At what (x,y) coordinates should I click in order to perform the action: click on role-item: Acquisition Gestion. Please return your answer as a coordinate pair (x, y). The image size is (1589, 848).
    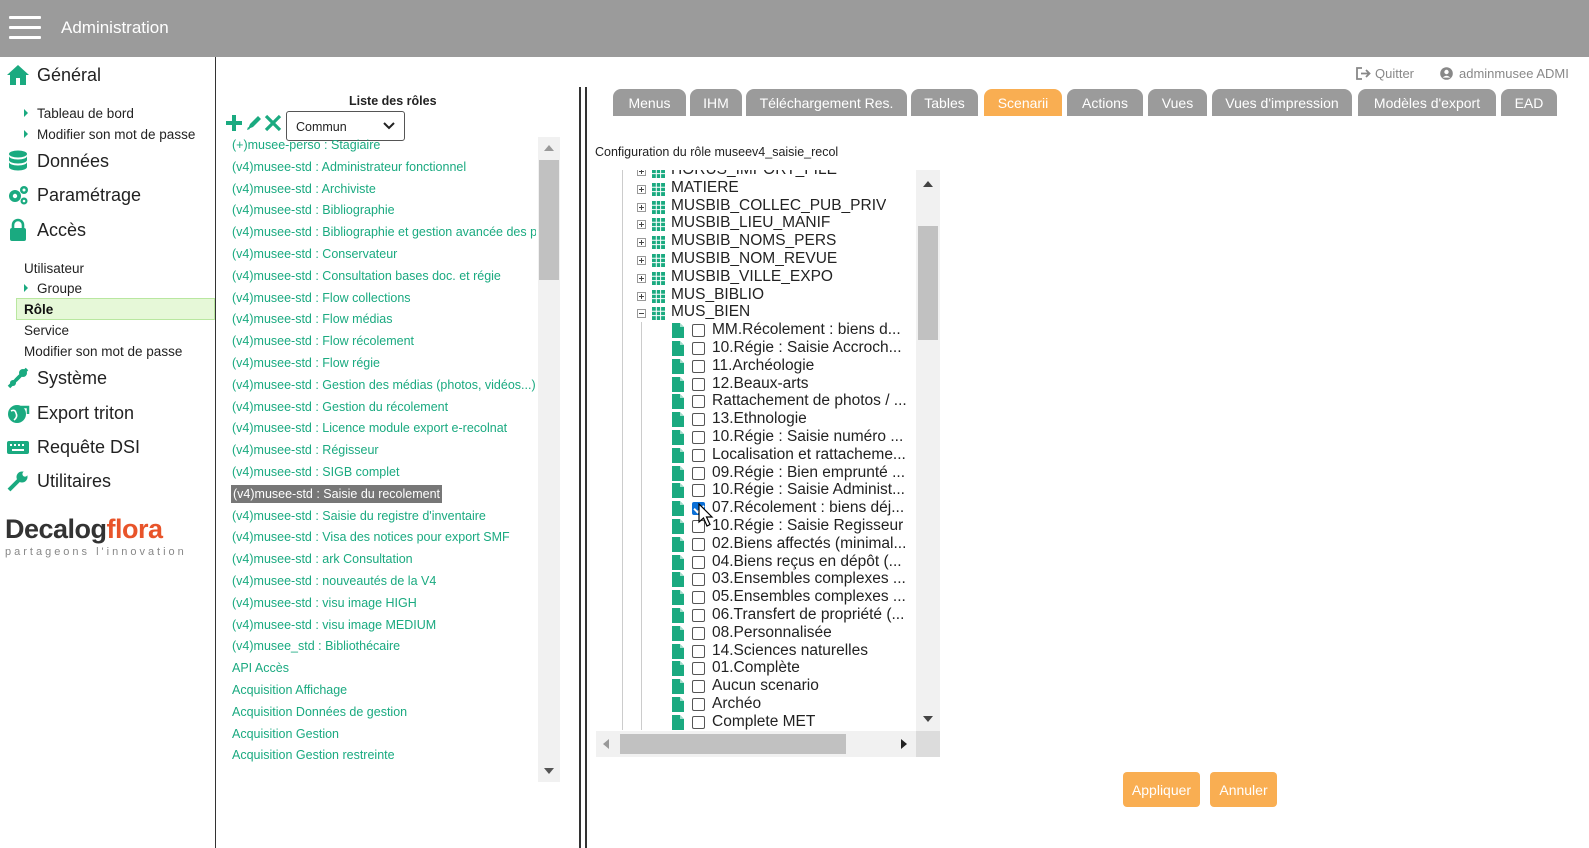
    Looking at the image, I should click on (285, 734).